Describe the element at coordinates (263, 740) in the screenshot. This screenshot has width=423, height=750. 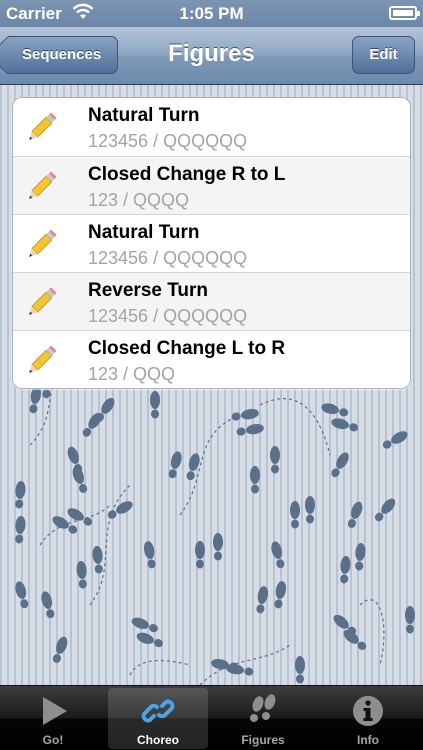
I see `tab-label: Figures` at that location.